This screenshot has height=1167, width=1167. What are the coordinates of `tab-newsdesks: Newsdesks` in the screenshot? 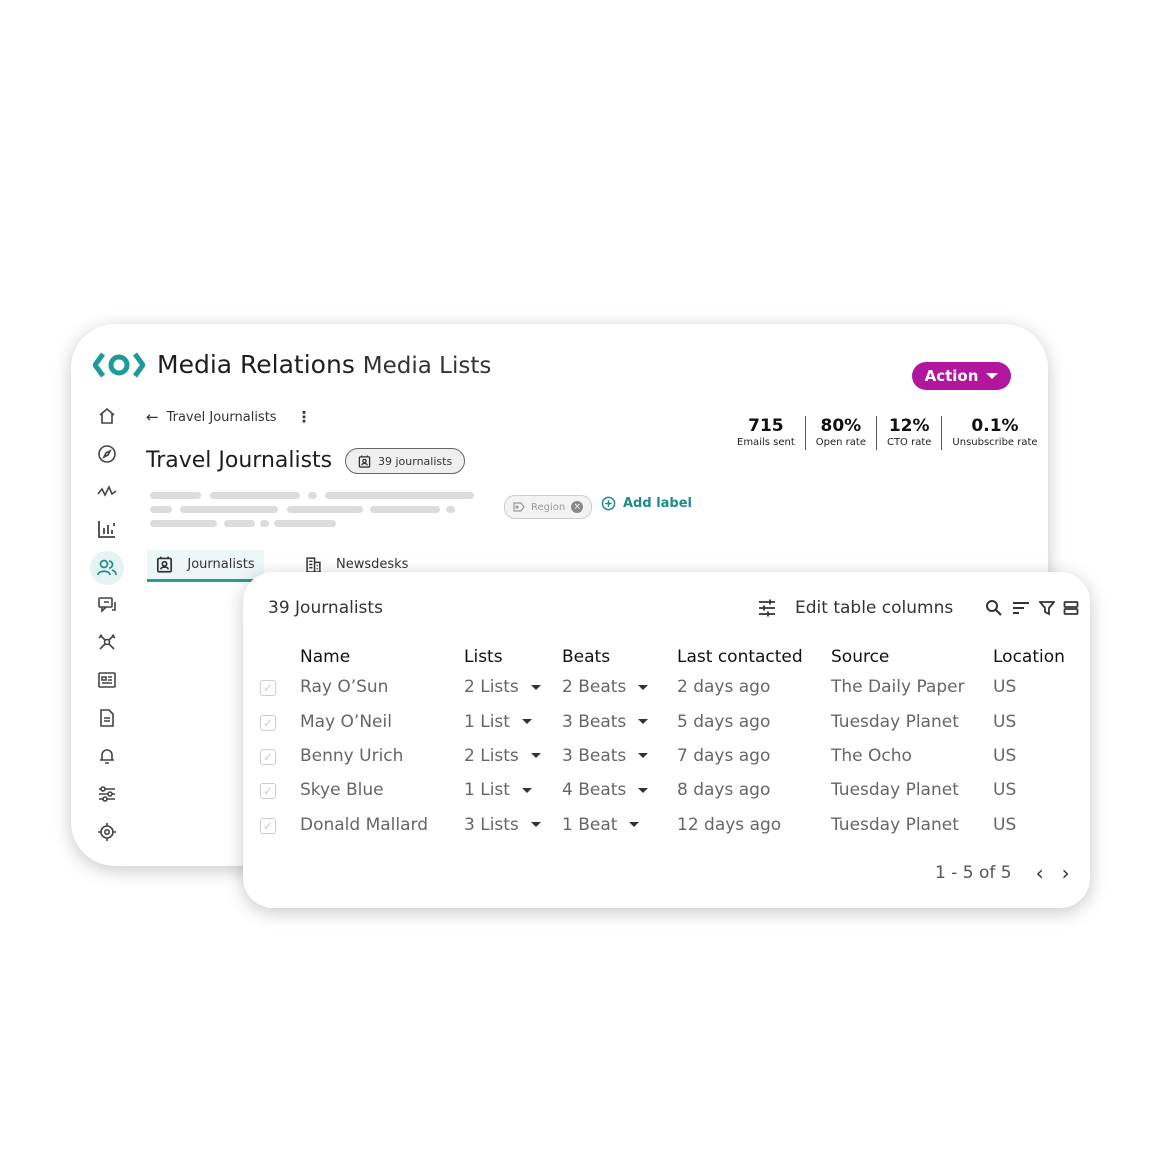 It's located at (356, 564).